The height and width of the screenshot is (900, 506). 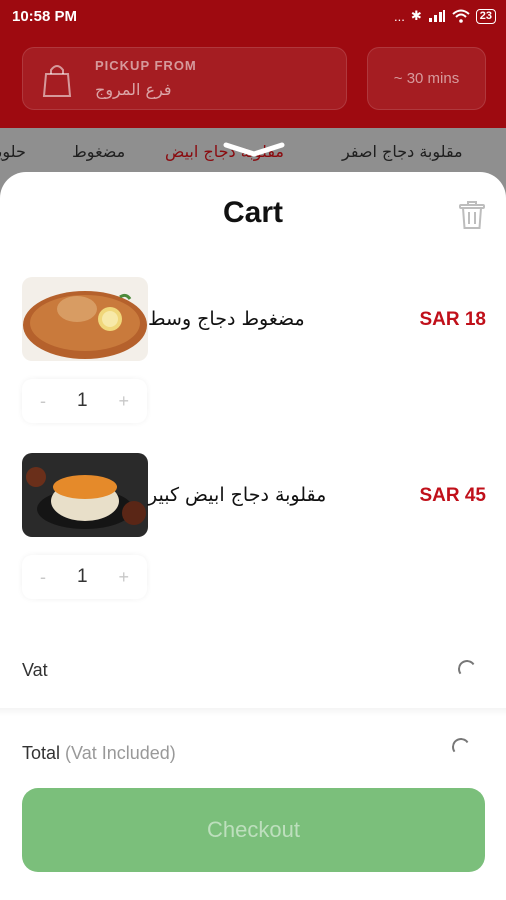 I want to click on status-icons: ... ✱ 23, so click(x=445, y=16).